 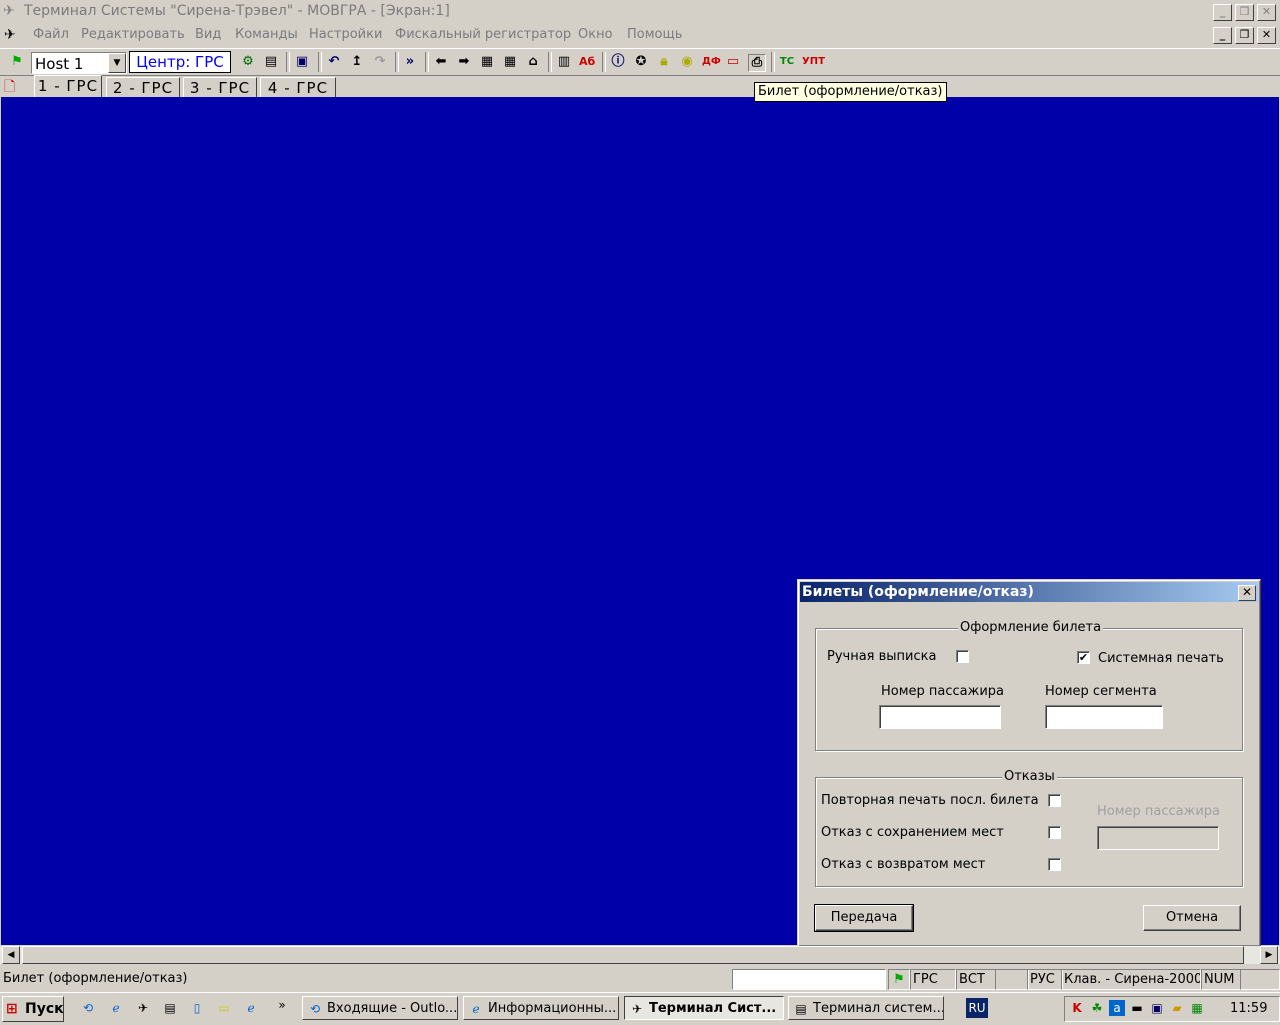 What do you see at coordinates (1177, 1008) in the screenshot?
I see `folder-tray-icon: ▰` at bounding box center [1177, 1008].